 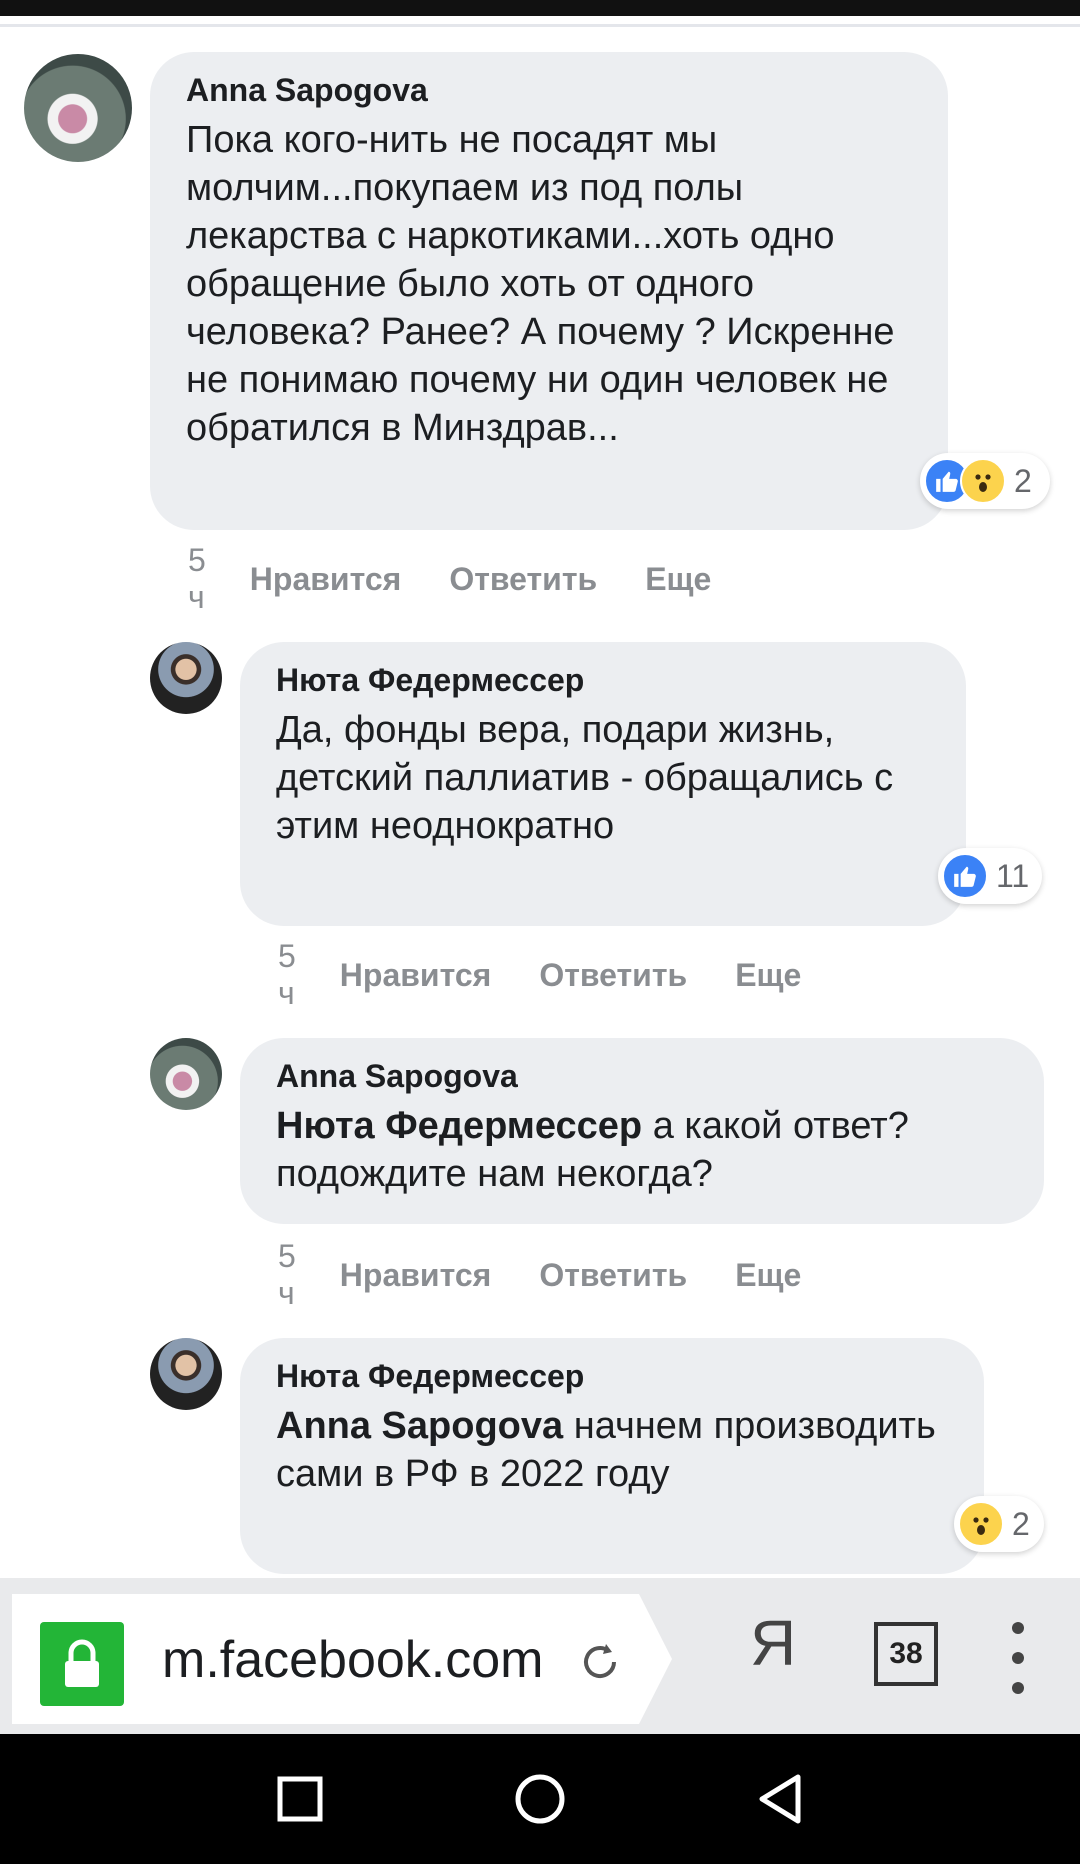 I want to click on reaction-summary: 11, so click(x=990, y=876).